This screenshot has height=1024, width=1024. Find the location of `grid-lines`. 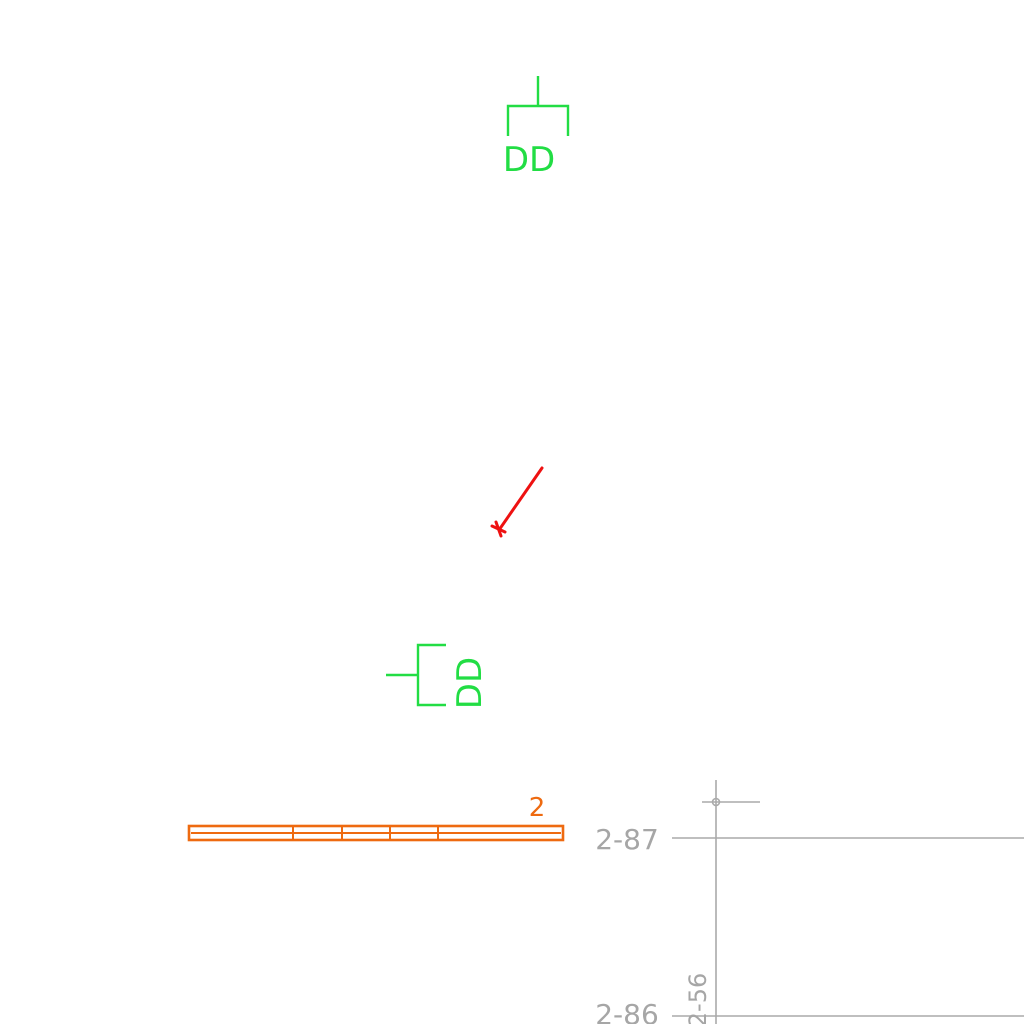

grid-lines is located at coordinates (848, 902).